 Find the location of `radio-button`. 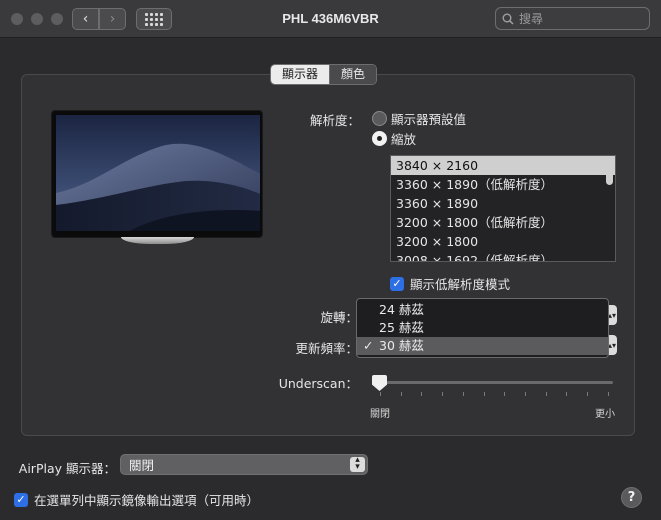

radio-button is located at coordinates (379, 118).